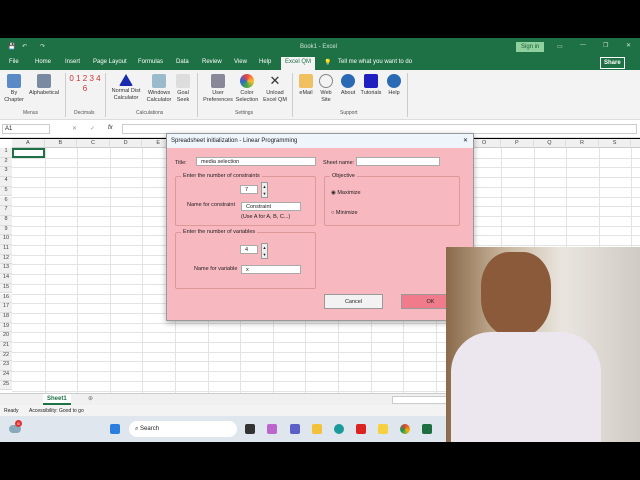 The width and height of the screenshot is (640, 480). Describe the element at coordinates (14, 62) in the screenshot. I see `tab-file: File` at that location.